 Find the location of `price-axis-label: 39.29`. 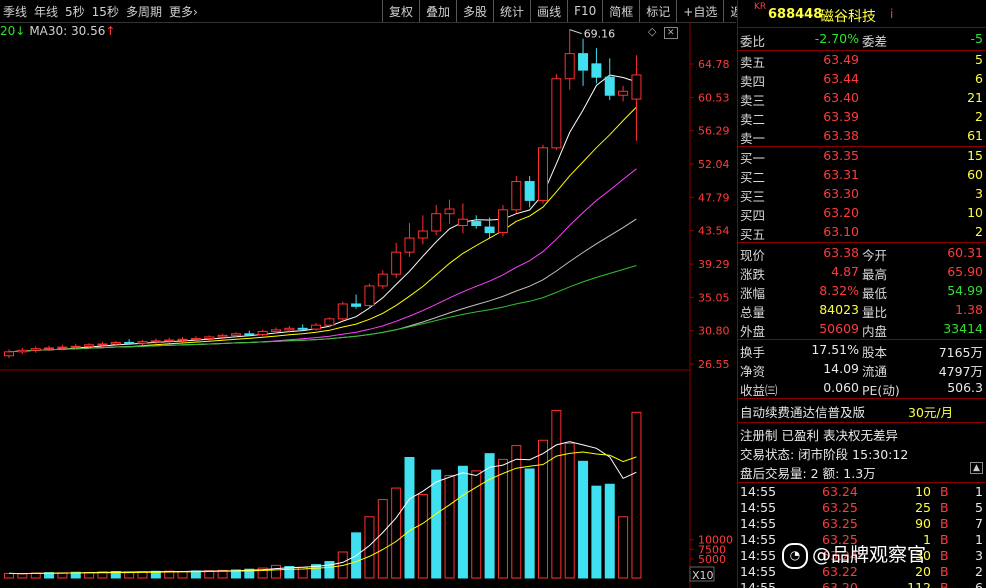

price-axis-label: 39.29 is located at coordinates (714, 264).